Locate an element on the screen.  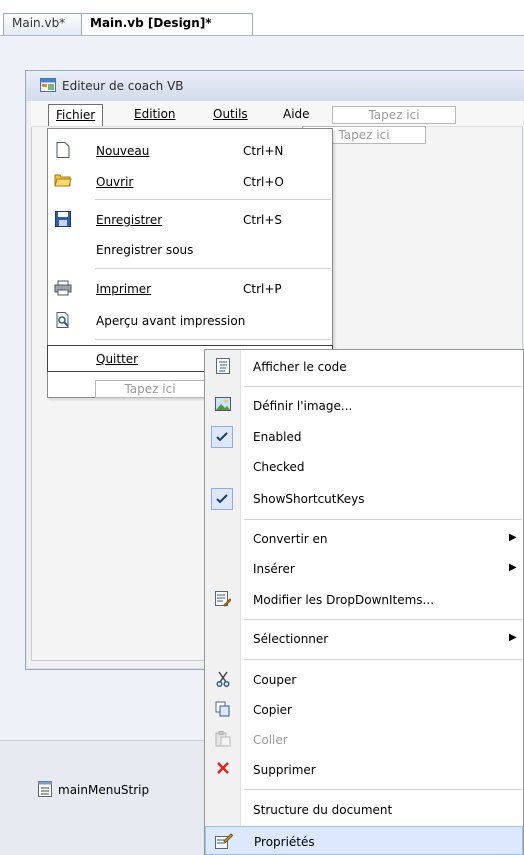
ctx-copier: Copier is located at coordinates (364, 710).